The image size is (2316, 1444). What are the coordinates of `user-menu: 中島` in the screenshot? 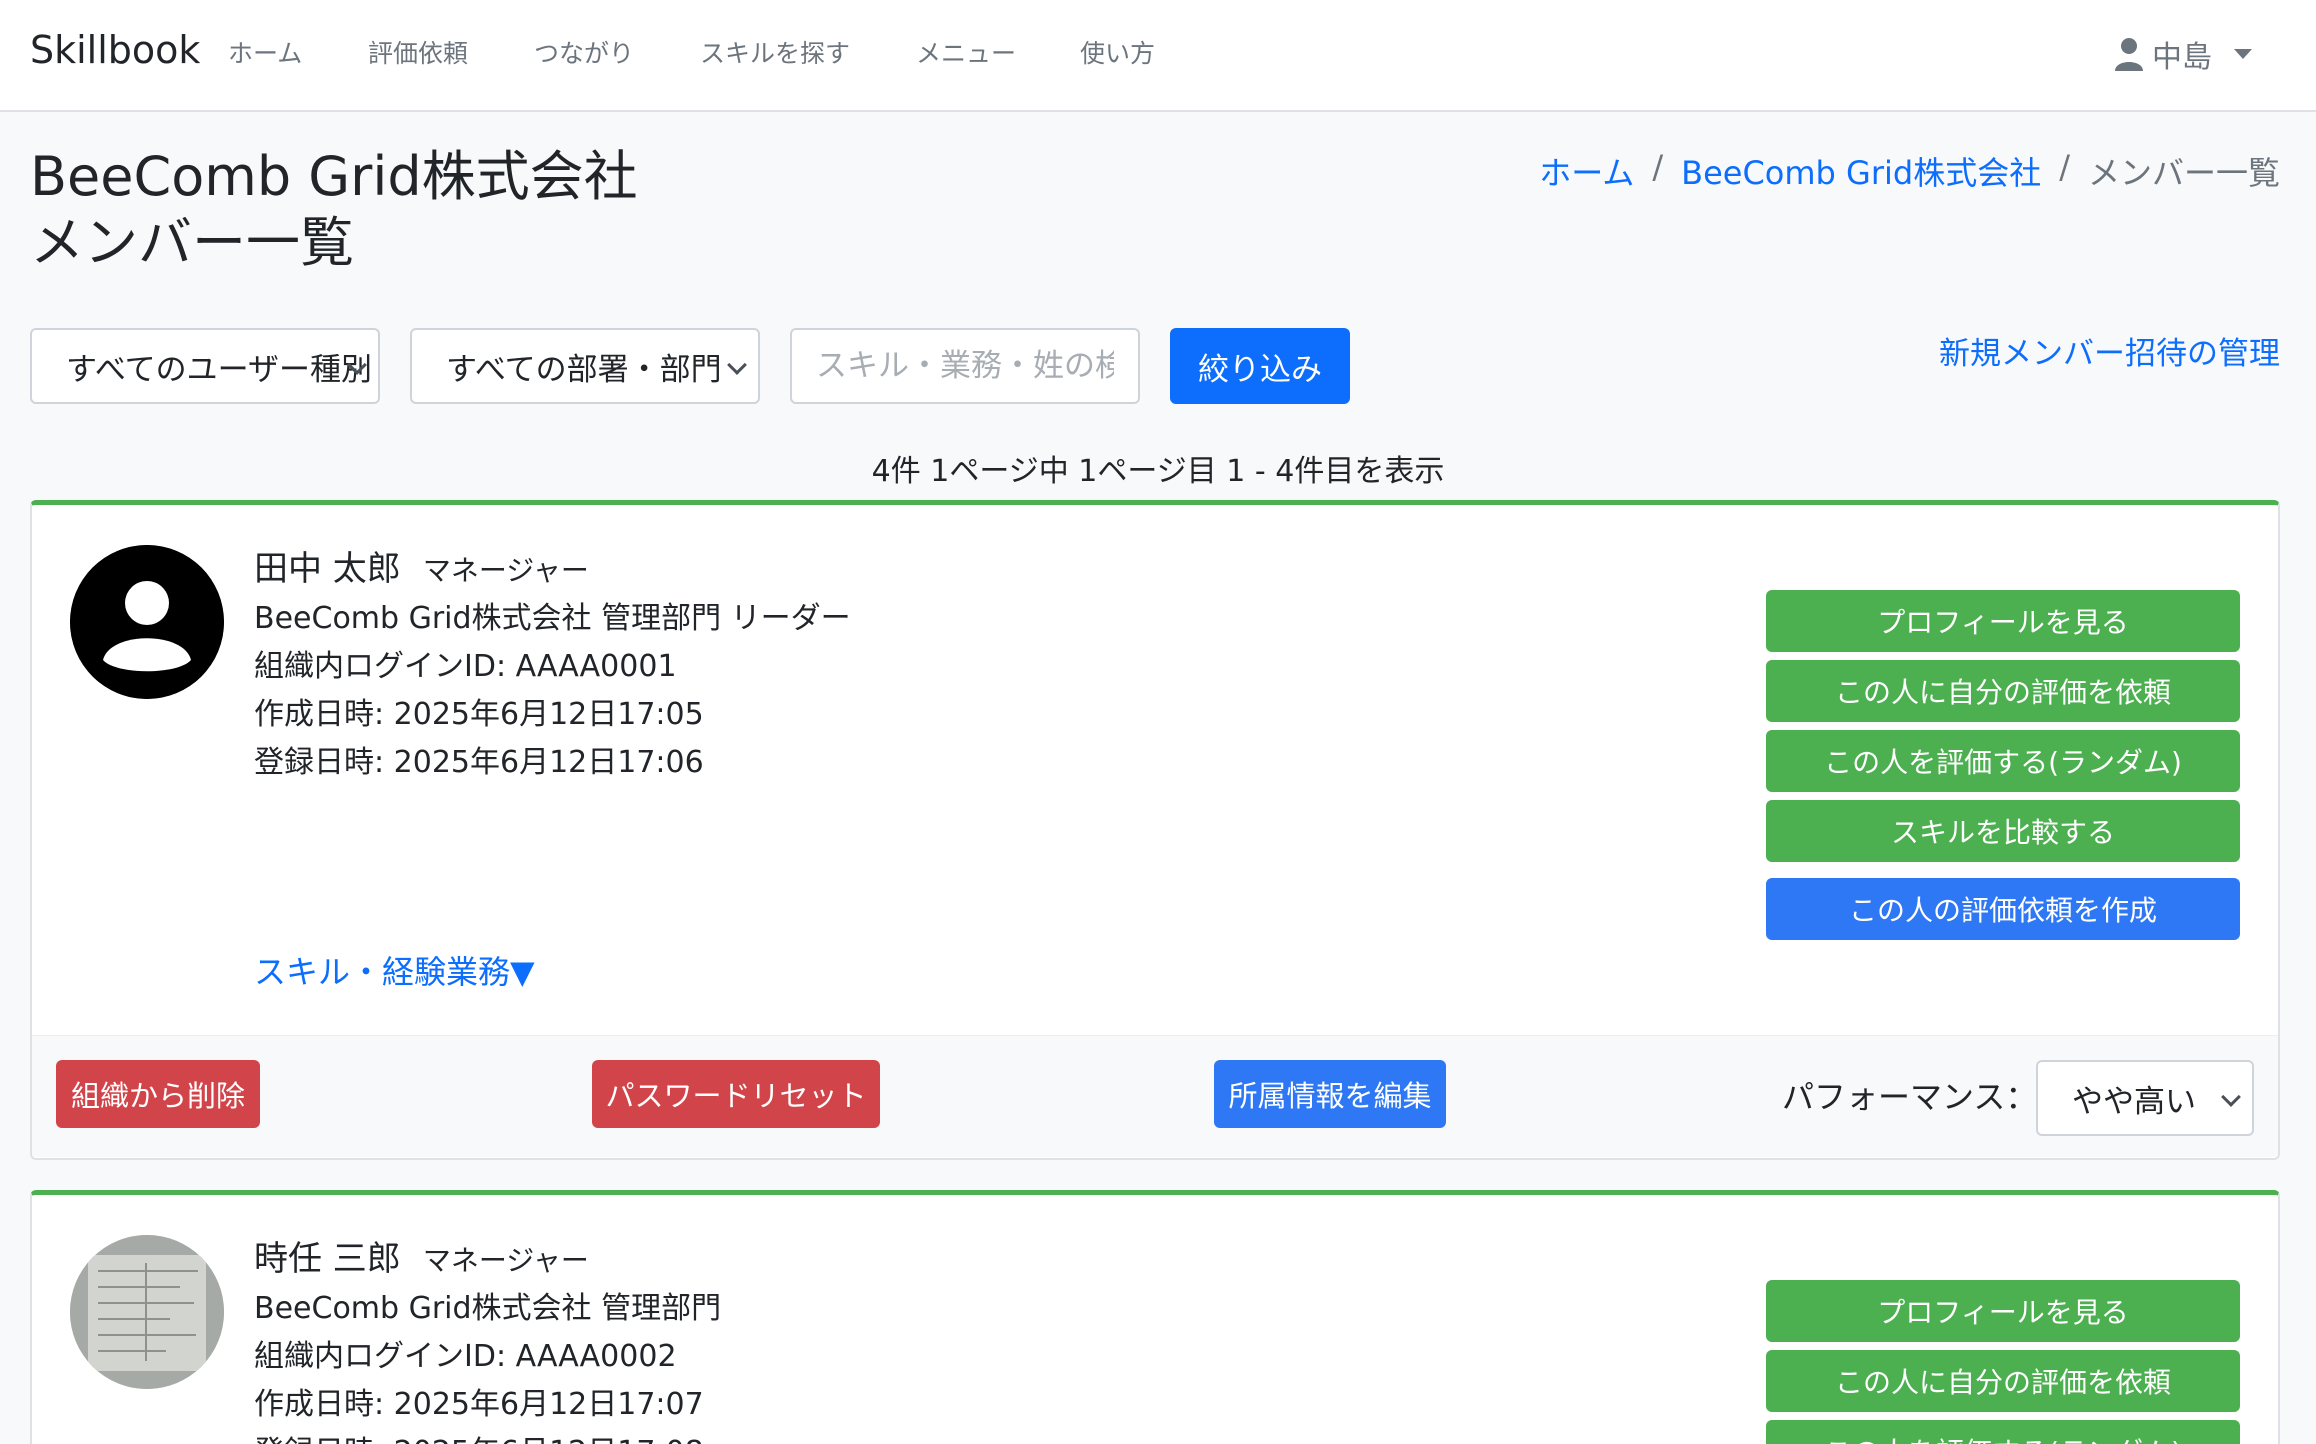 It's located at (2183, 54).